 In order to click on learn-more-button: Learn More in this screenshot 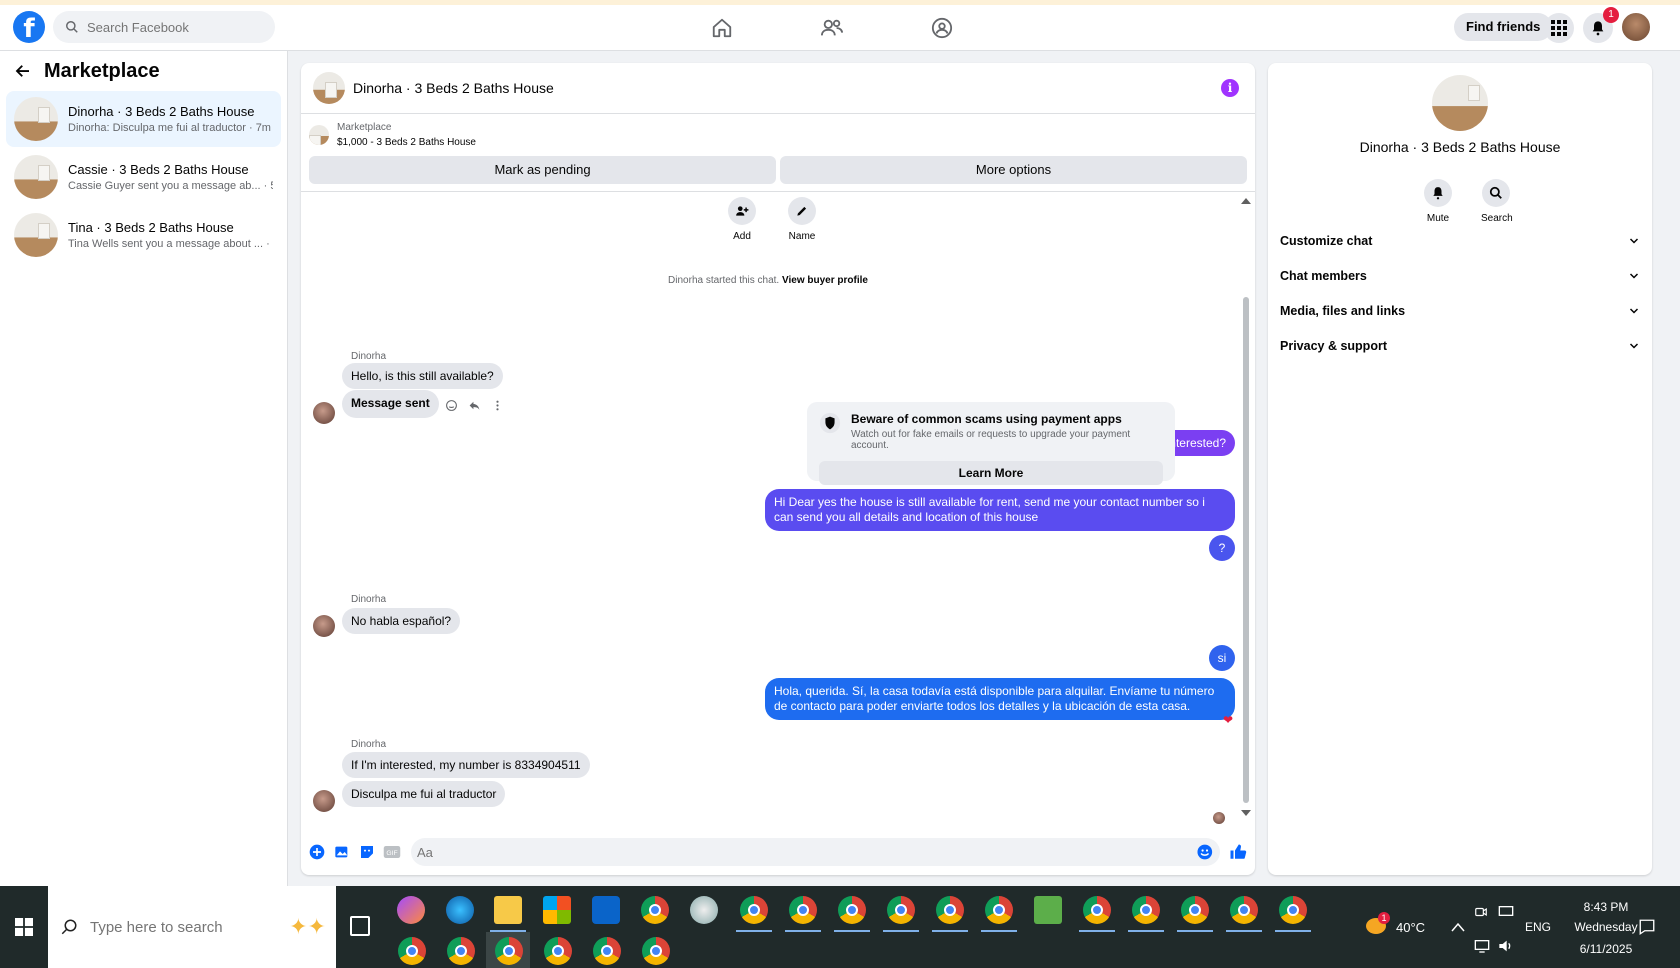, I will do `click(991, 473)`.